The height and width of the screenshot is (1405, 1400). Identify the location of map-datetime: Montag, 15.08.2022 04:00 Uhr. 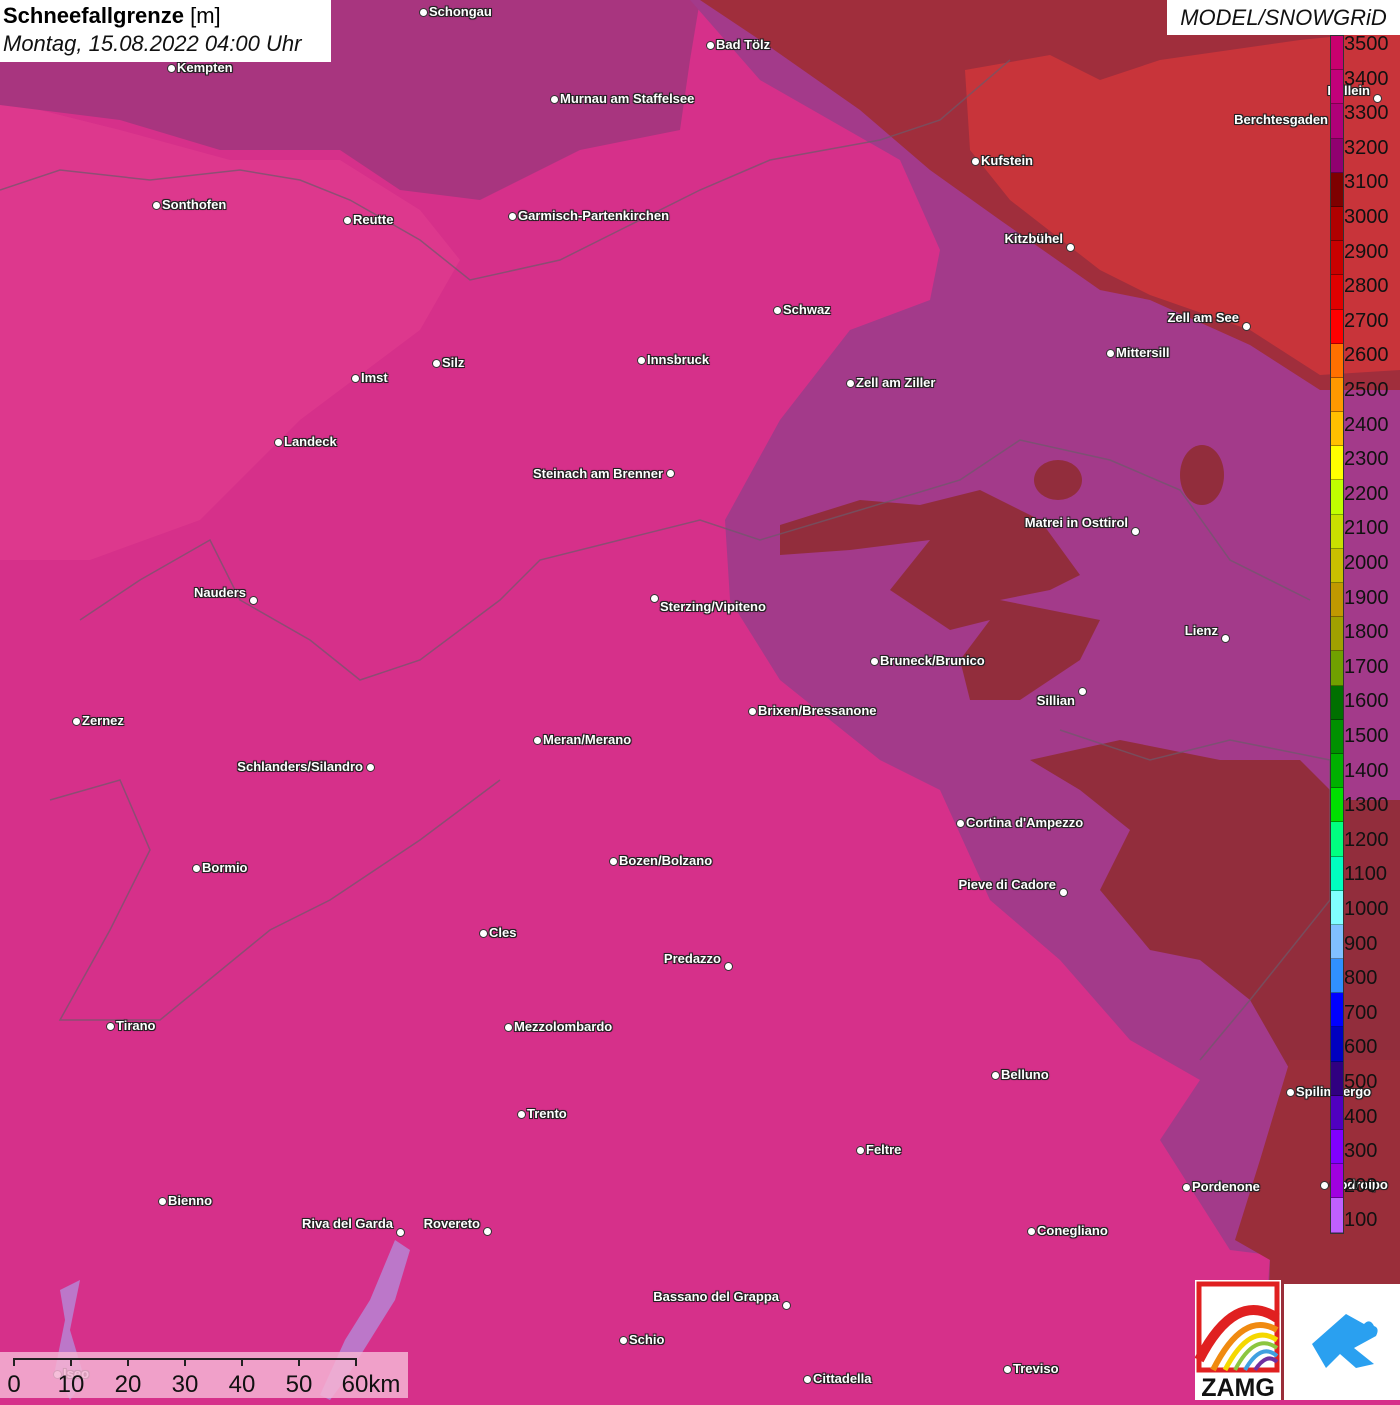
(152, 43).